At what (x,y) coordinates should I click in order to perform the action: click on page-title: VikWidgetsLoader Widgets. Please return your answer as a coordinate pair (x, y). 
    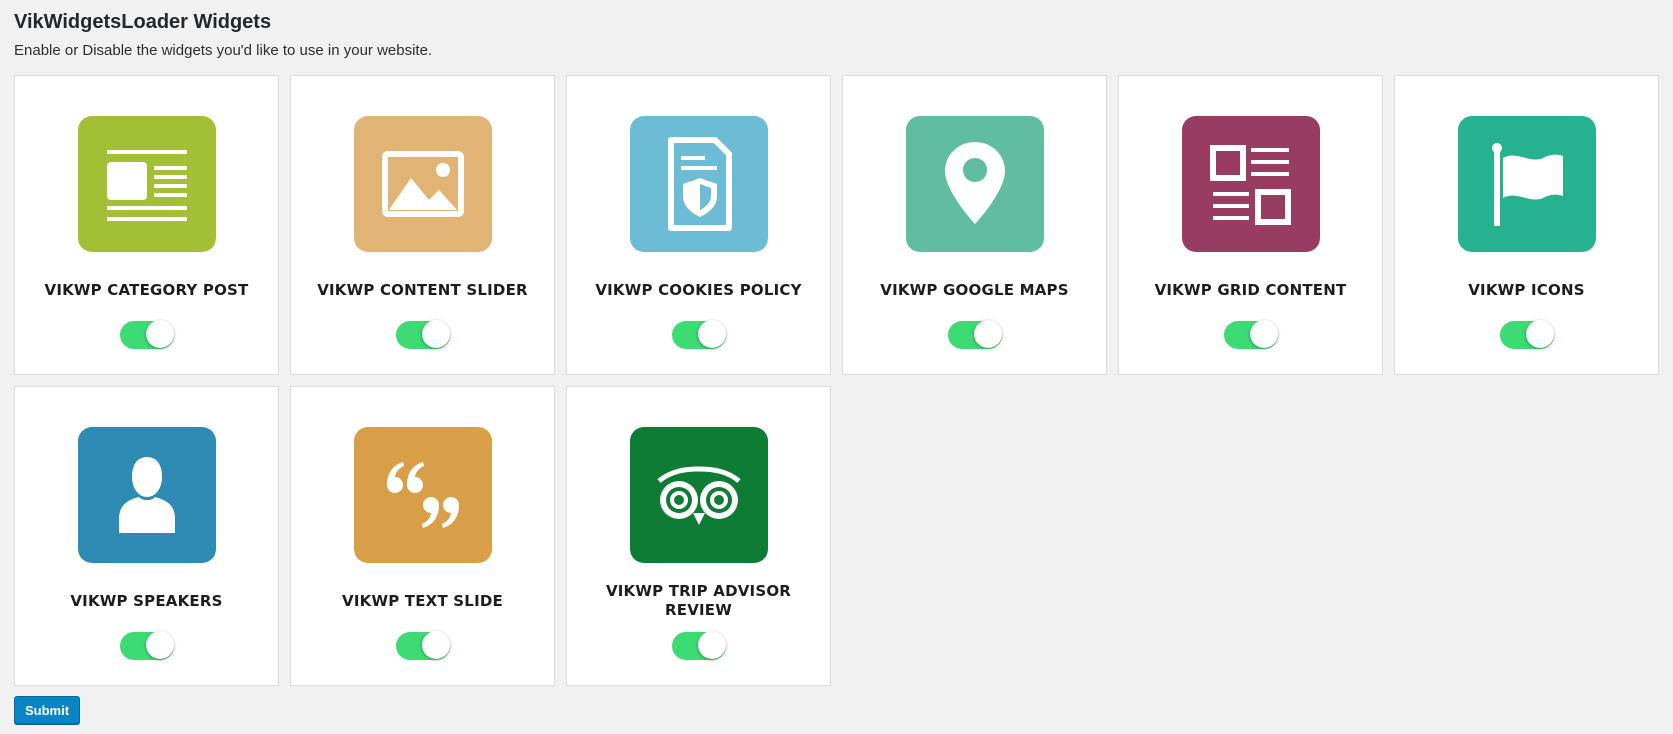
    Looking at the image, I should click on (143, 22).